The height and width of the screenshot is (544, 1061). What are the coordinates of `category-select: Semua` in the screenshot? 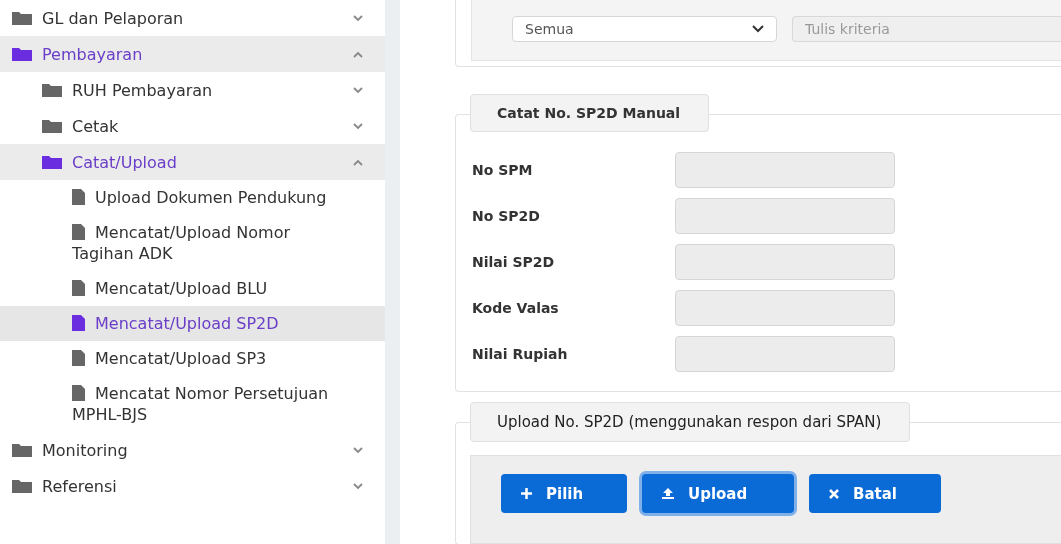 It's located at (644, 29).